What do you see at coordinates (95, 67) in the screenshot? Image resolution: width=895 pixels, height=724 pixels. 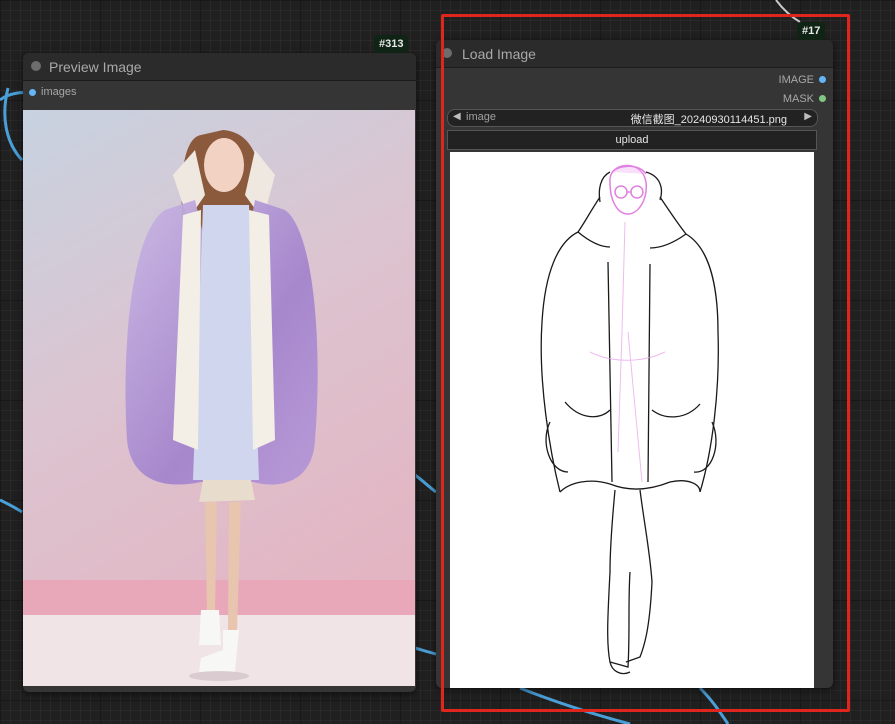 I see `node-title: Preview Image` at bounding box center [95, 67].